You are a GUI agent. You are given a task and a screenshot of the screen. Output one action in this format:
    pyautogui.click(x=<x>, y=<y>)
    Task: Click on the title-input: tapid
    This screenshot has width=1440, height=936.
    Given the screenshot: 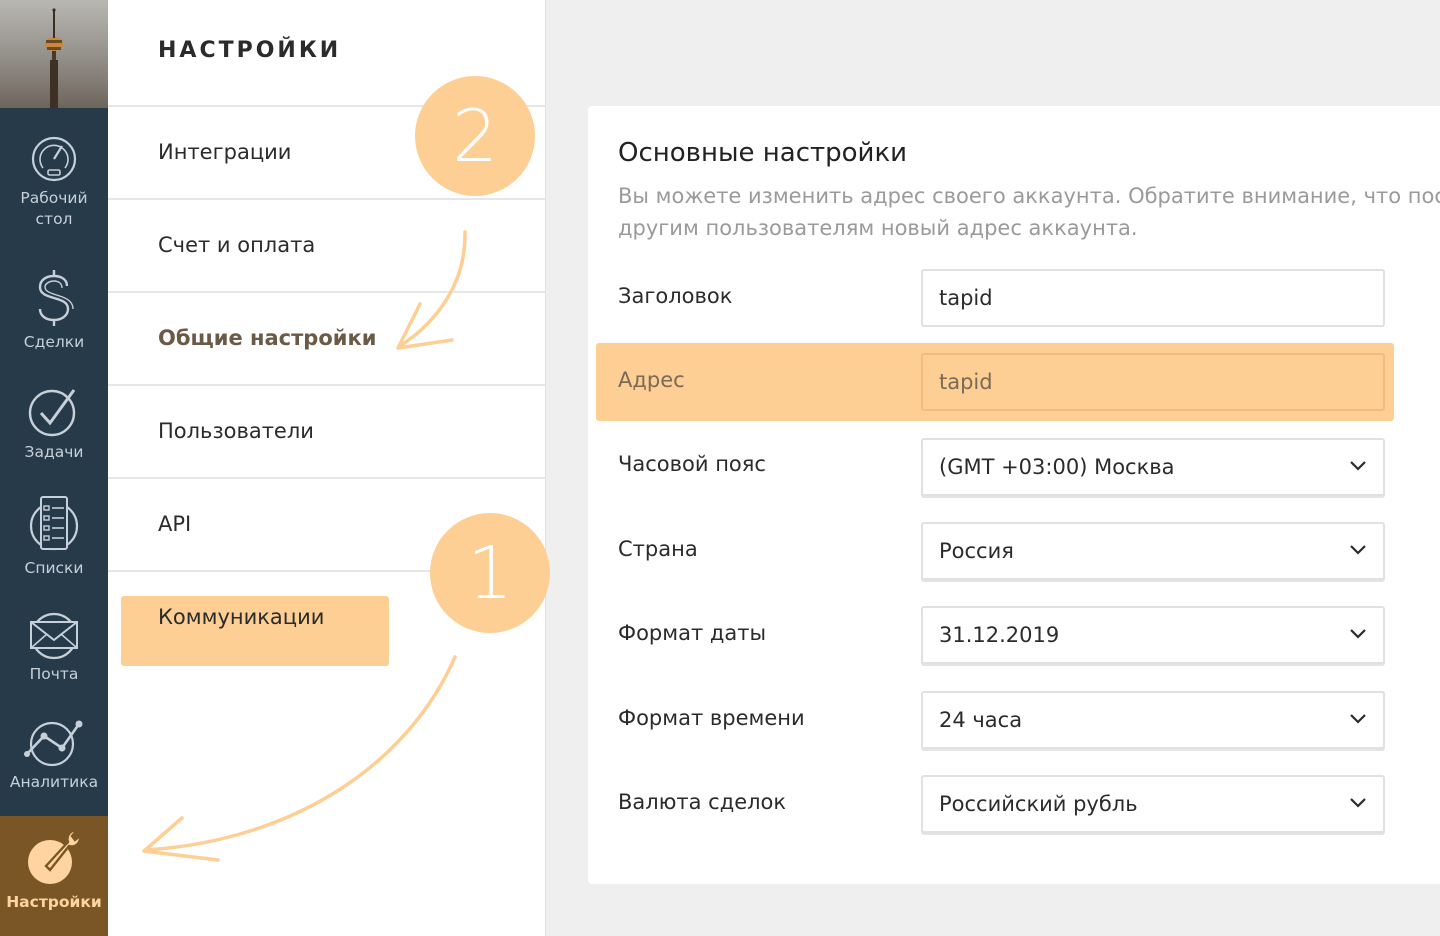 What is the action you would take?
    pyautogui.click(x=1153, y=298)
    